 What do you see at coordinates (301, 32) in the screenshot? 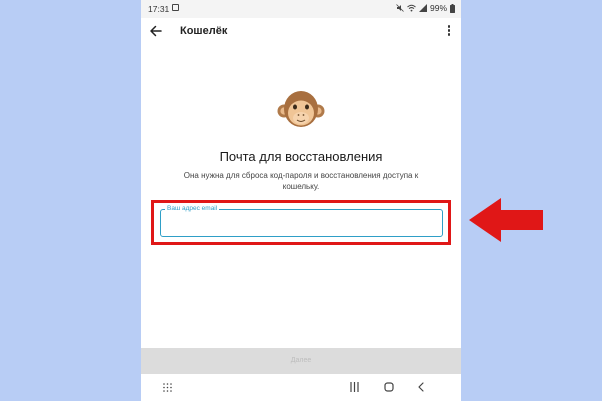
I see `app-bar: Кошелёк` at bounding box center [301, 32].